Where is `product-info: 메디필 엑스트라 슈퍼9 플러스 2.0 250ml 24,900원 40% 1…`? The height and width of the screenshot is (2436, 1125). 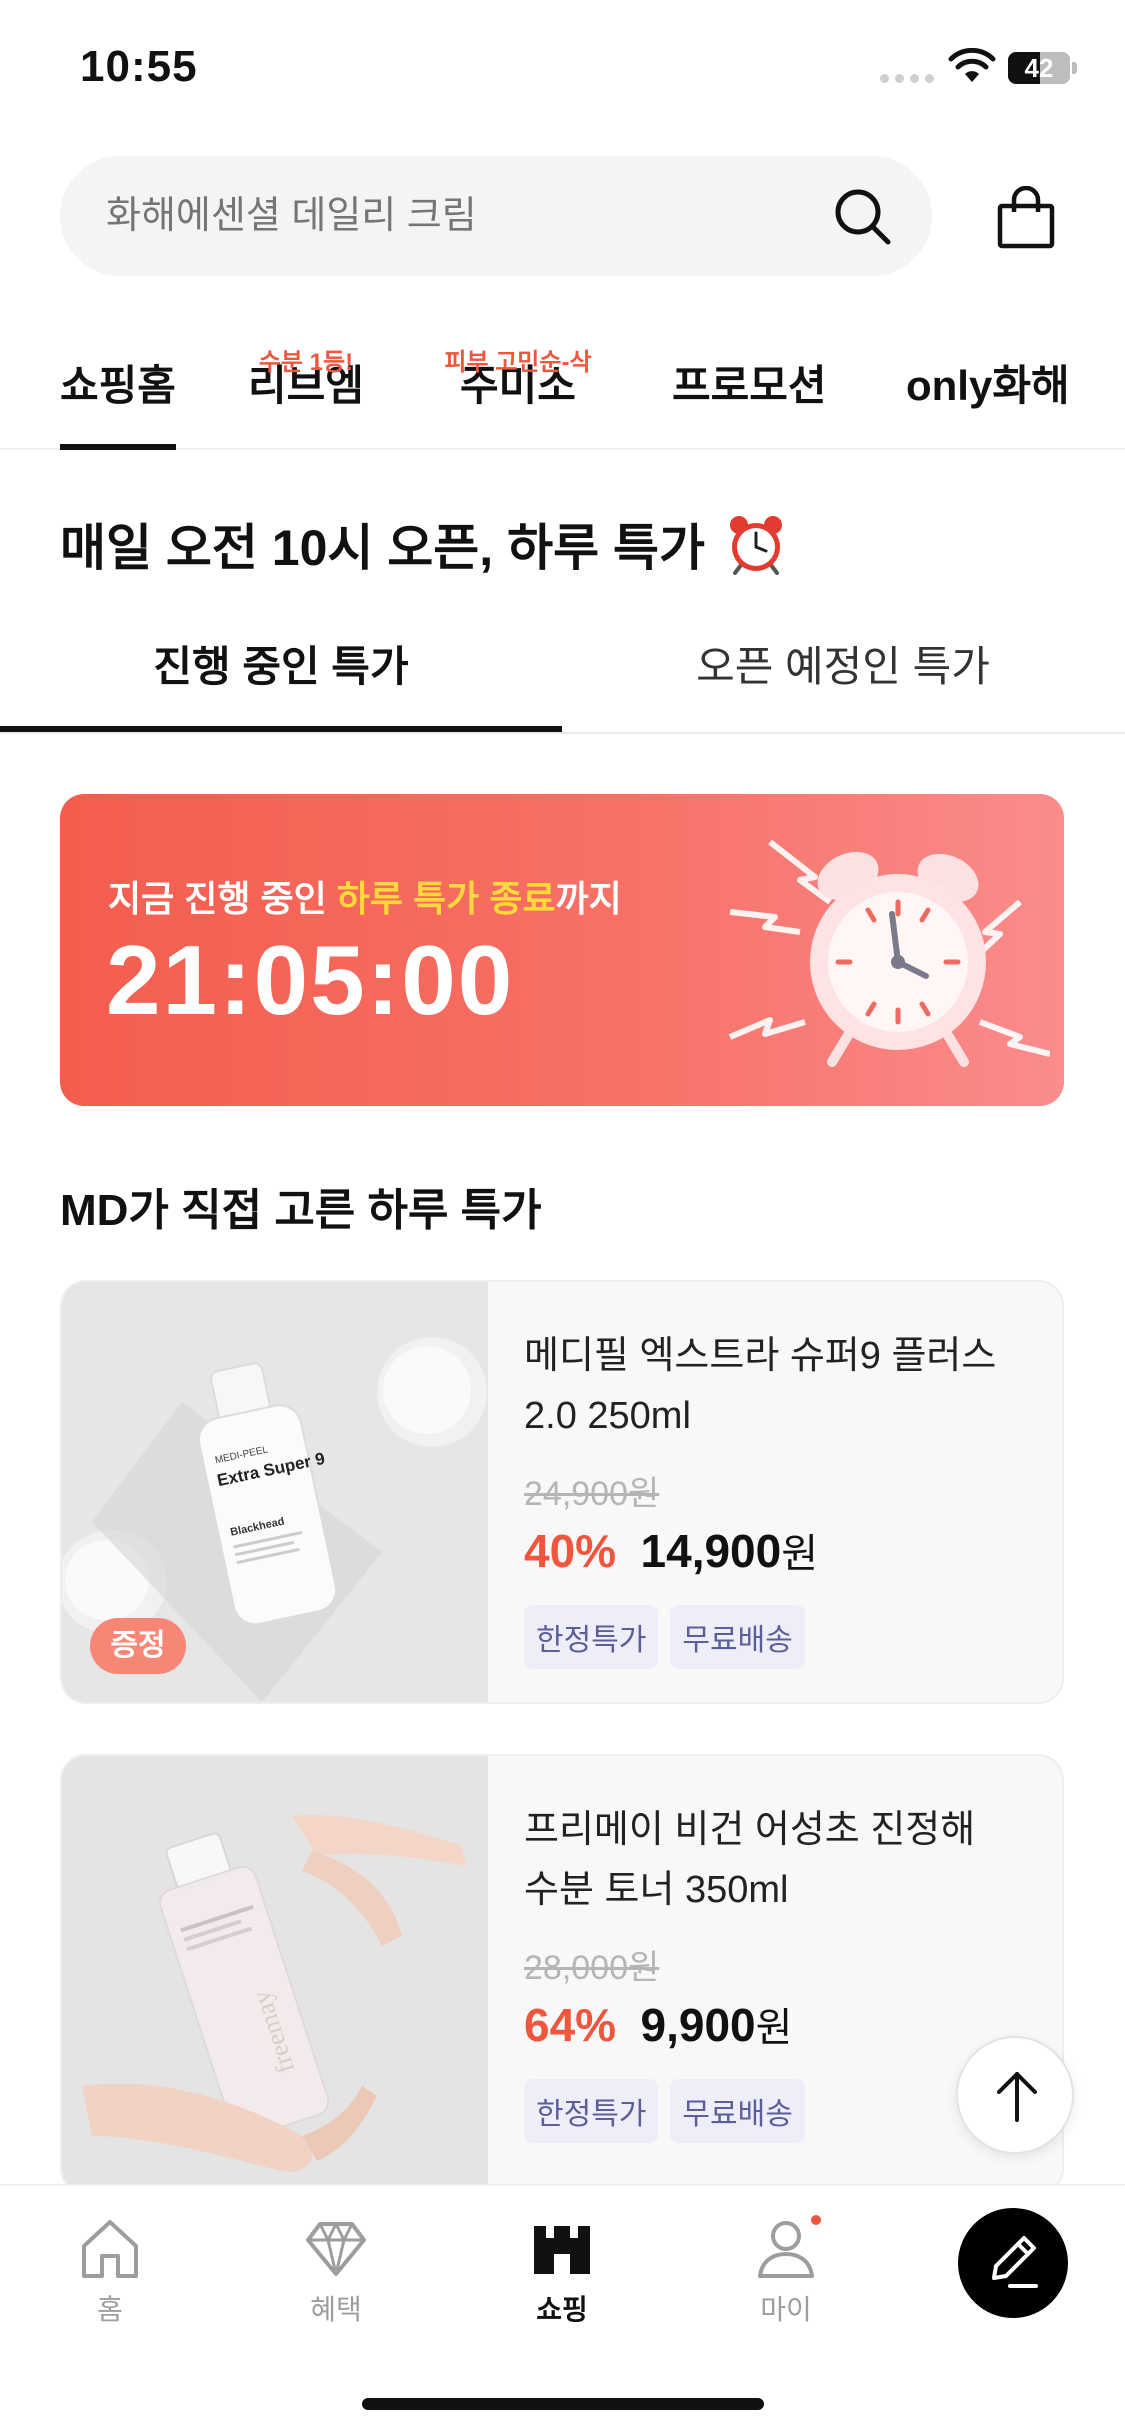 product-info: 메디필 엑스트라 슈퍼9 플러스 2.0 250ml 24,900원 40% 1… is located at coordinates (784, 1497).